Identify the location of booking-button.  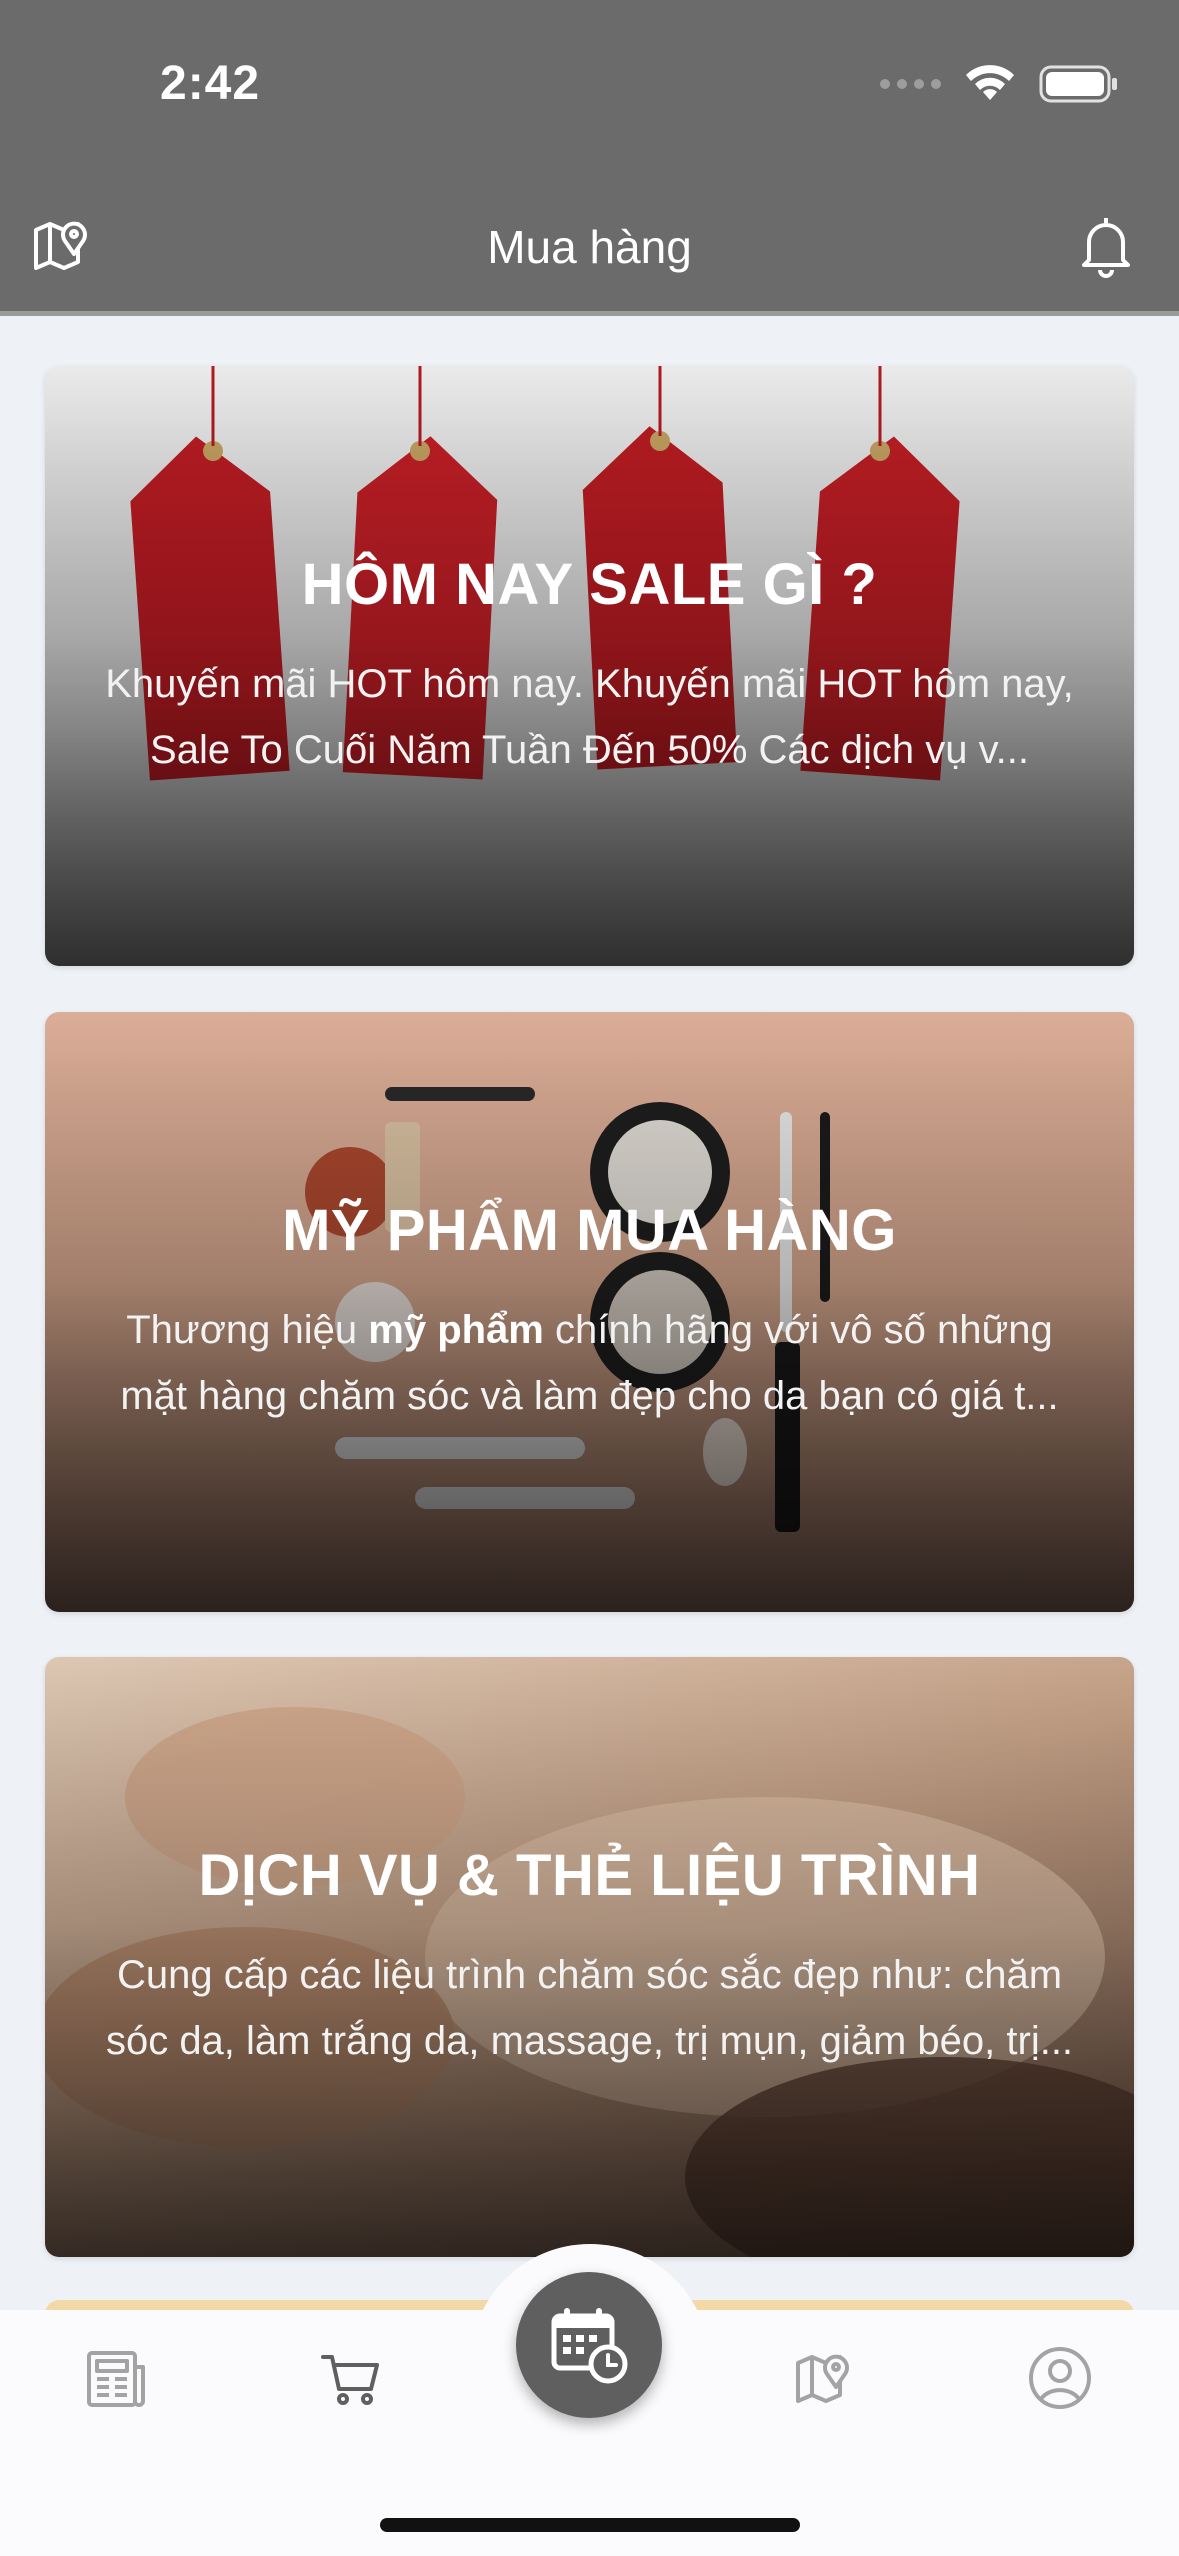
(589, 2345).